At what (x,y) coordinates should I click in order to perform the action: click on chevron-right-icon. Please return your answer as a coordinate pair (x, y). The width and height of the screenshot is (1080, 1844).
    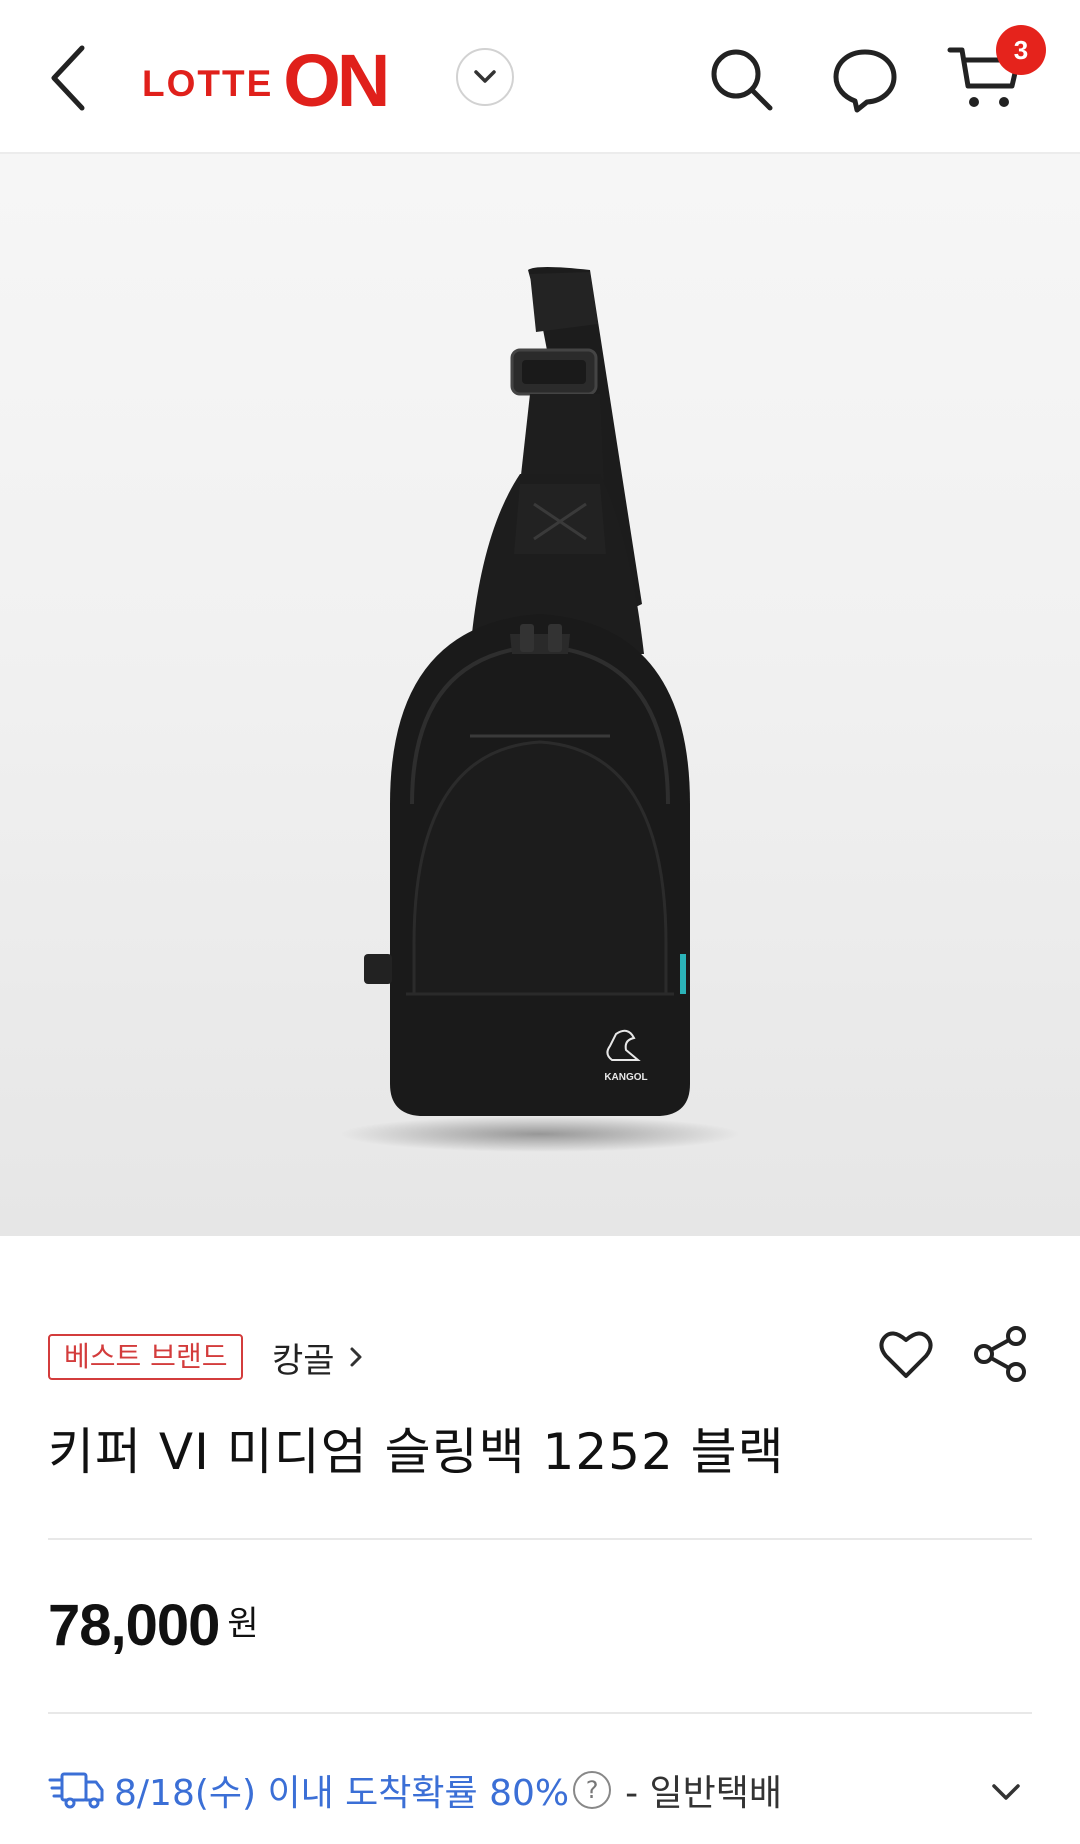
    Looking at the image, I should click on (356, 1357).